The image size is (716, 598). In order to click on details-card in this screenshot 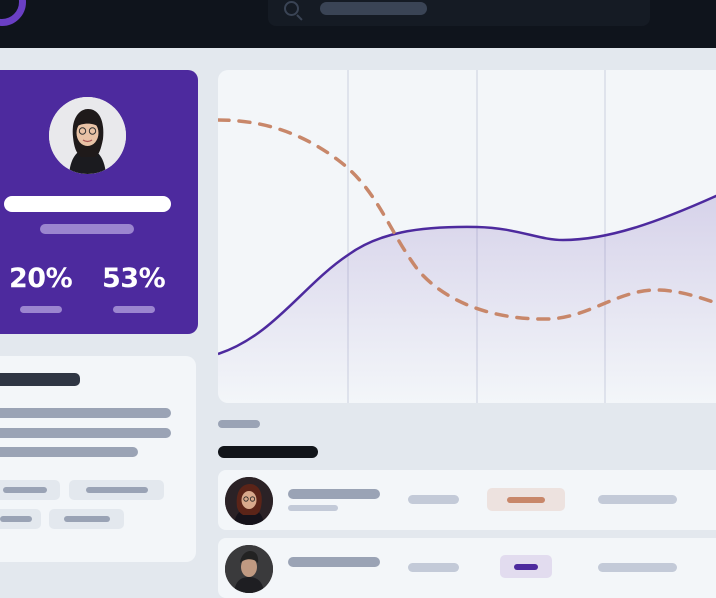, I will do `click(98, 459)`.